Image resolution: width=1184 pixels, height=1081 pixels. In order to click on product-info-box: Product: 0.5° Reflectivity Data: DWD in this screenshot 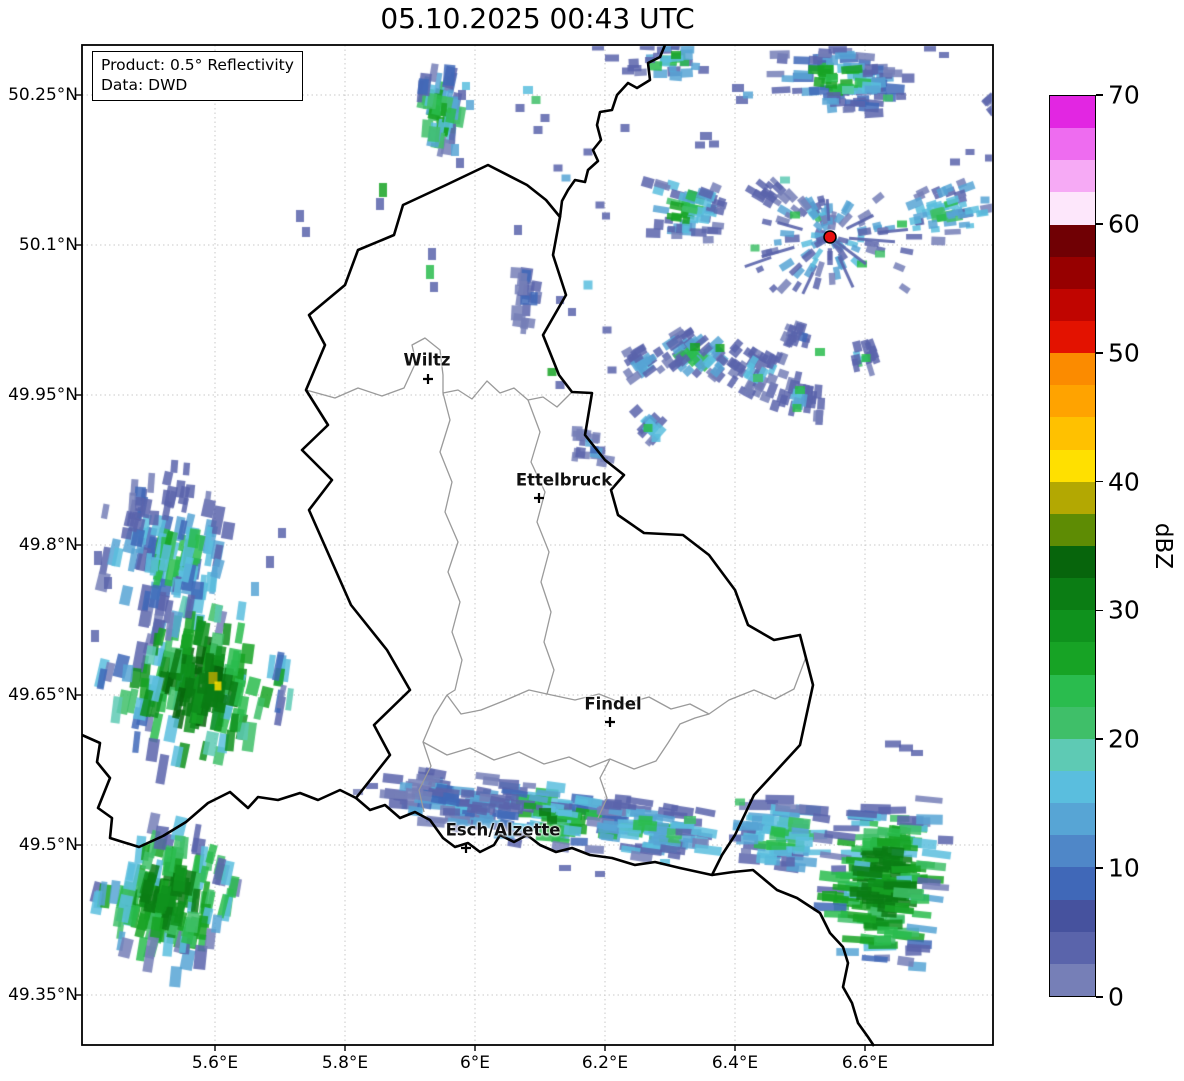, I will do `click(197, 76)`.